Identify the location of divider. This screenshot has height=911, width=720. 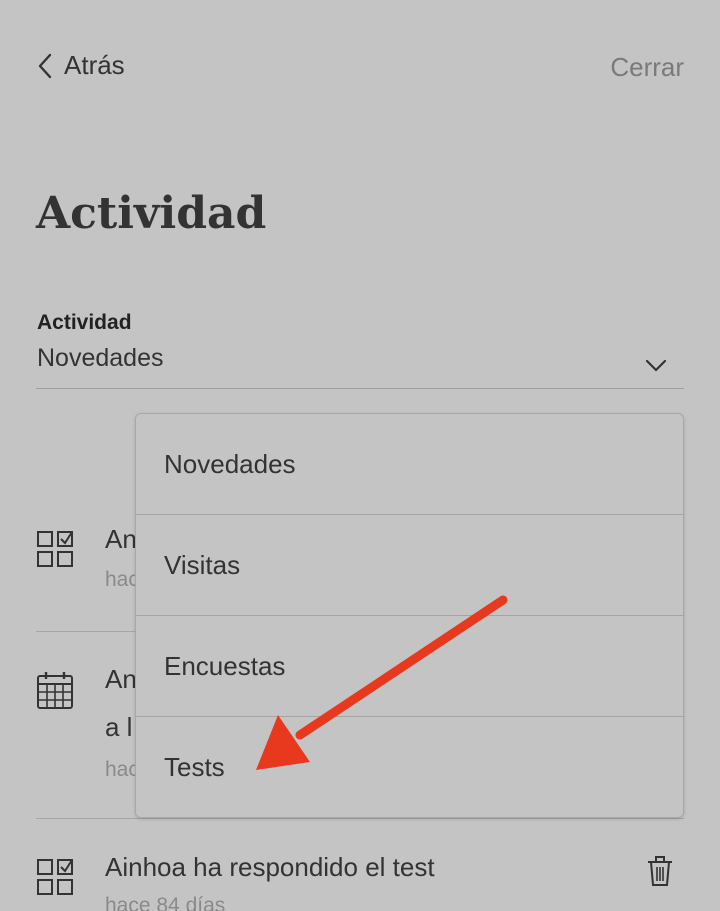
(360, 818).